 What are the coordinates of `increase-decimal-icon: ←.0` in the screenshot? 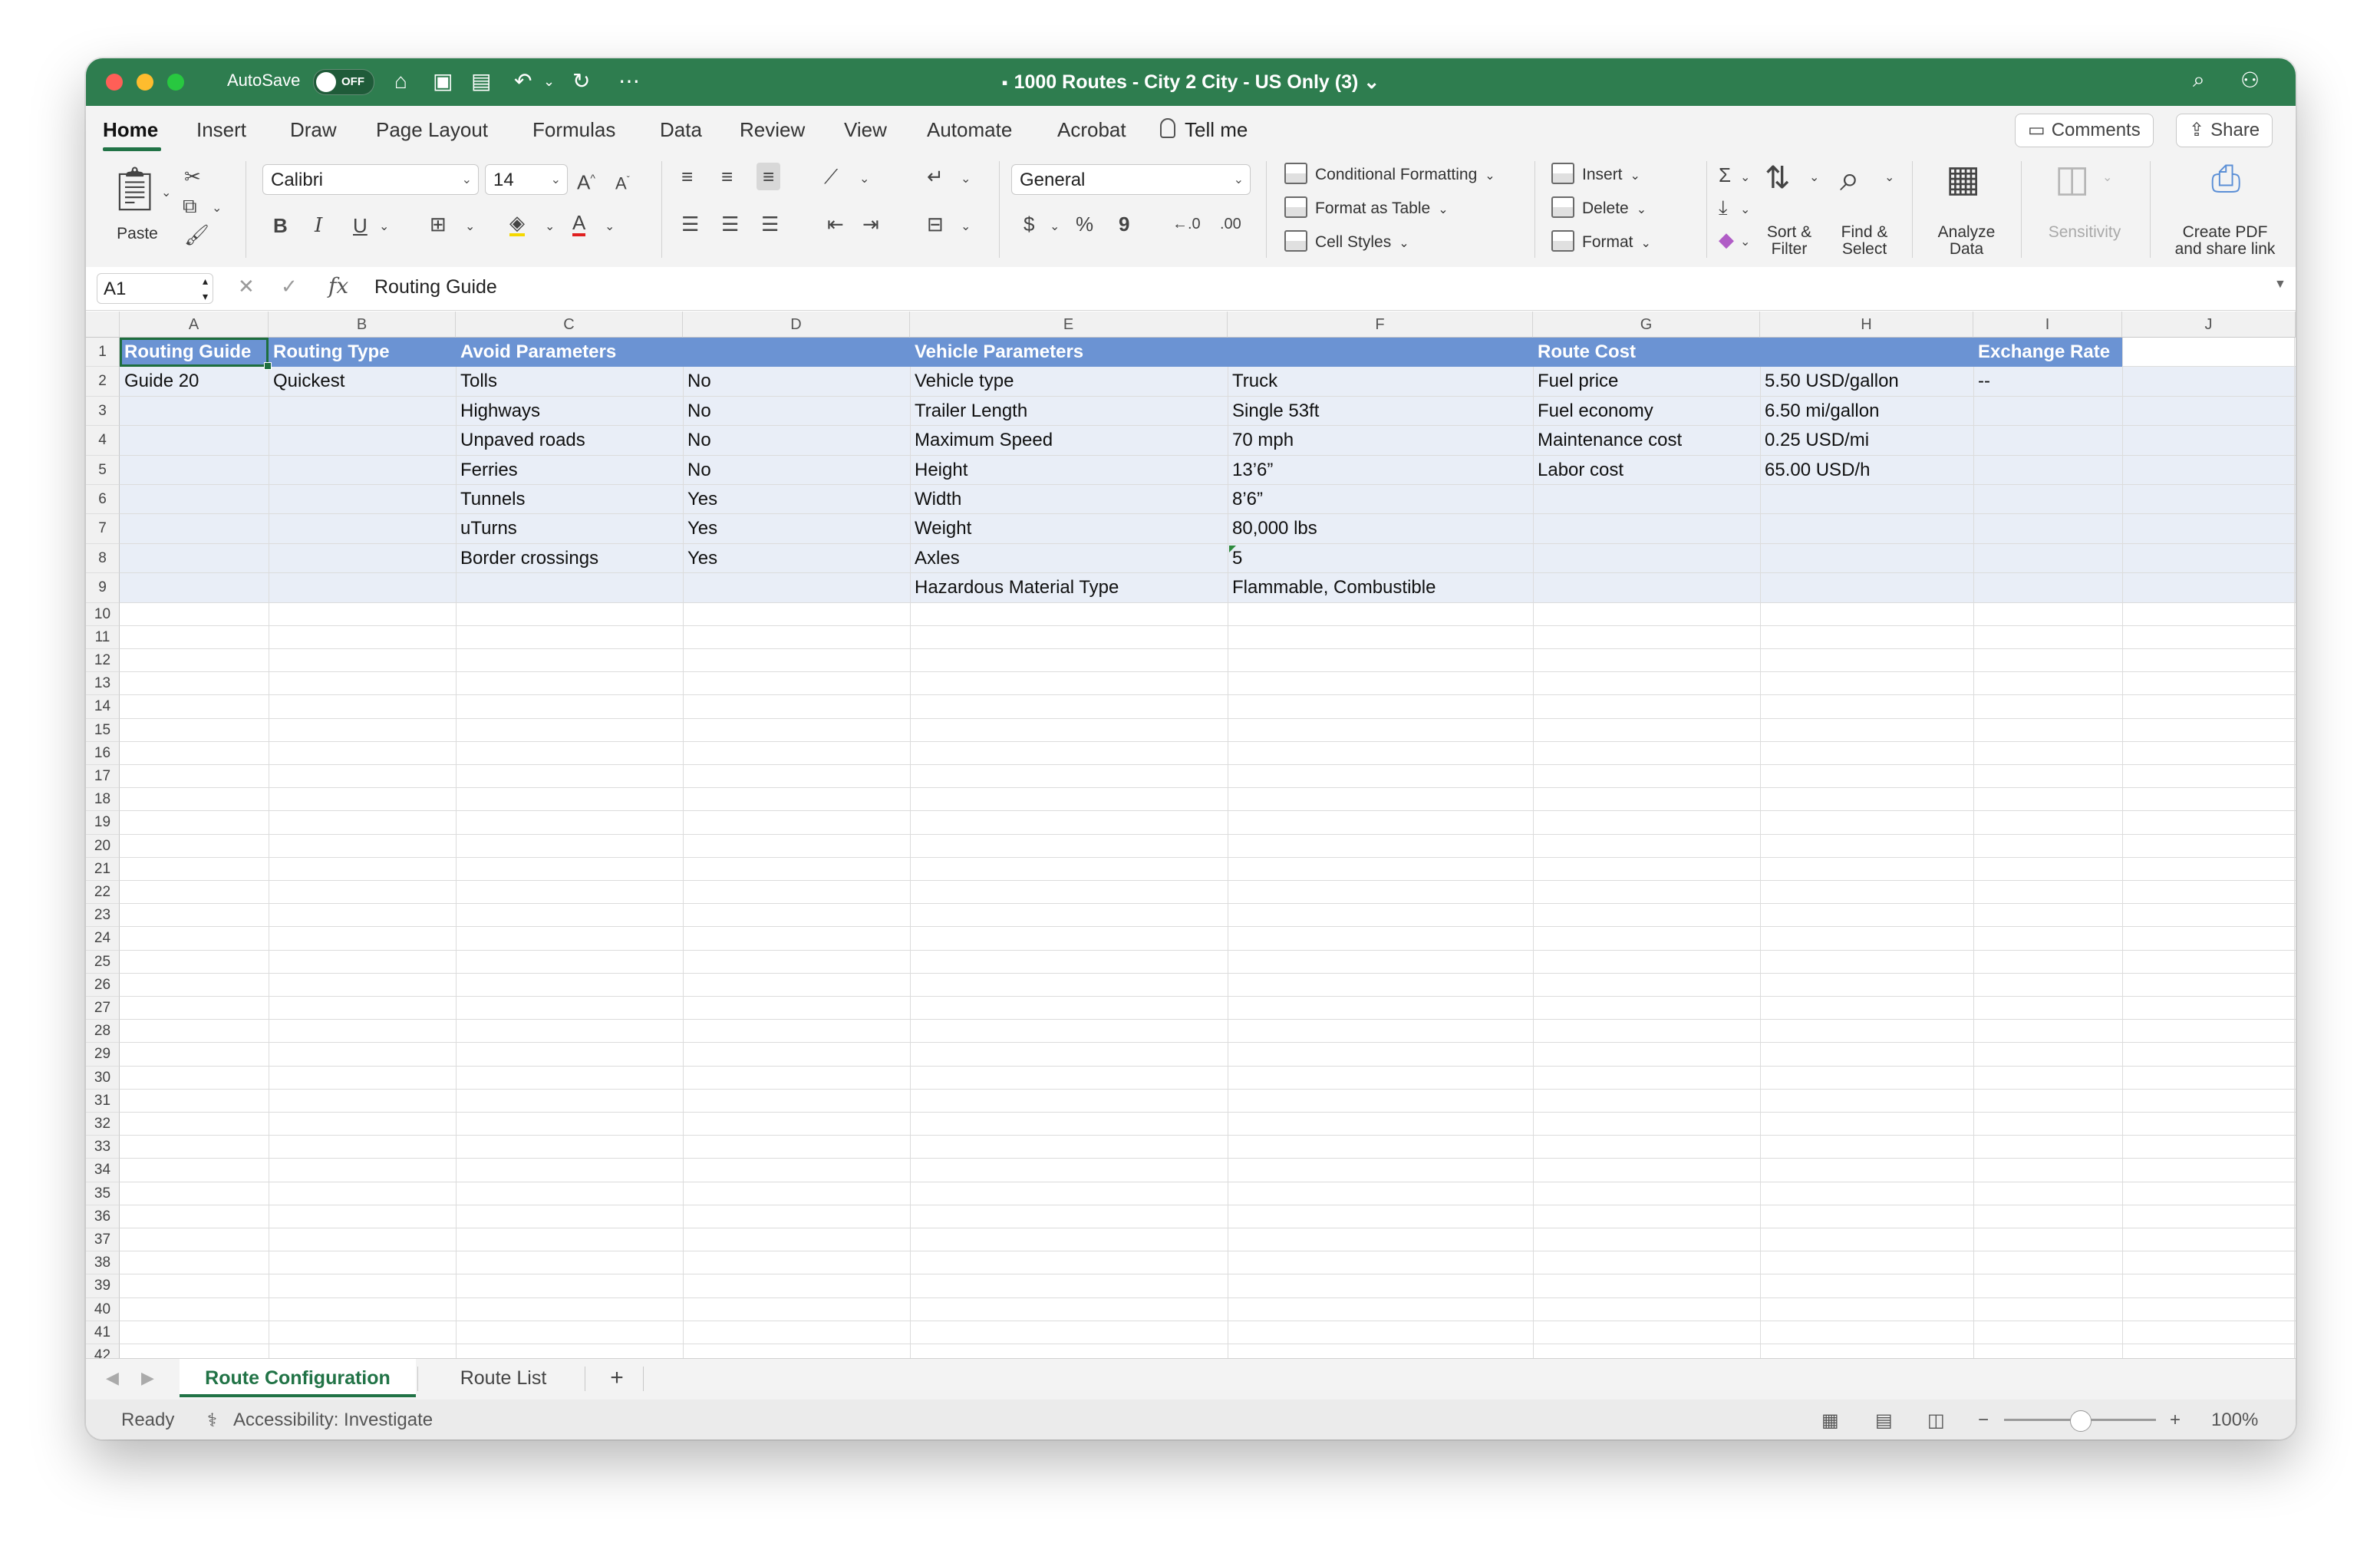 It's located at (1186, 224).